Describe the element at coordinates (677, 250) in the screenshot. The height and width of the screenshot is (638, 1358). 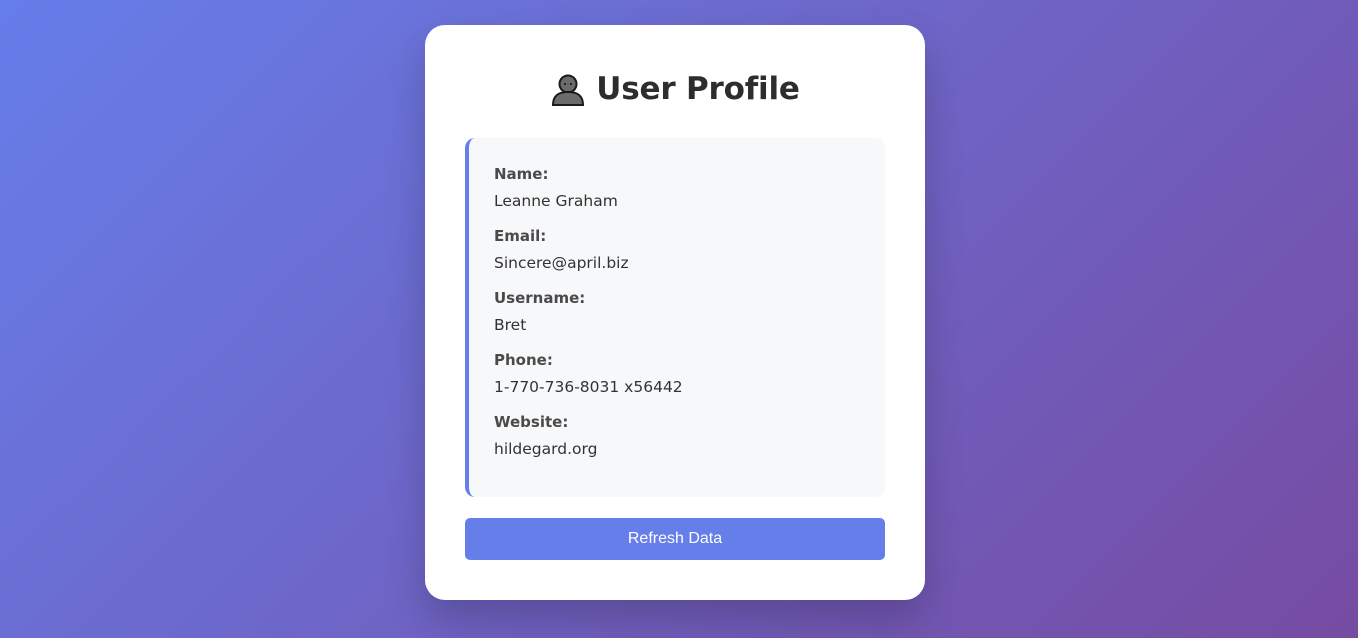
I see `field-email: Email: Sincere@april.biz` at that location.